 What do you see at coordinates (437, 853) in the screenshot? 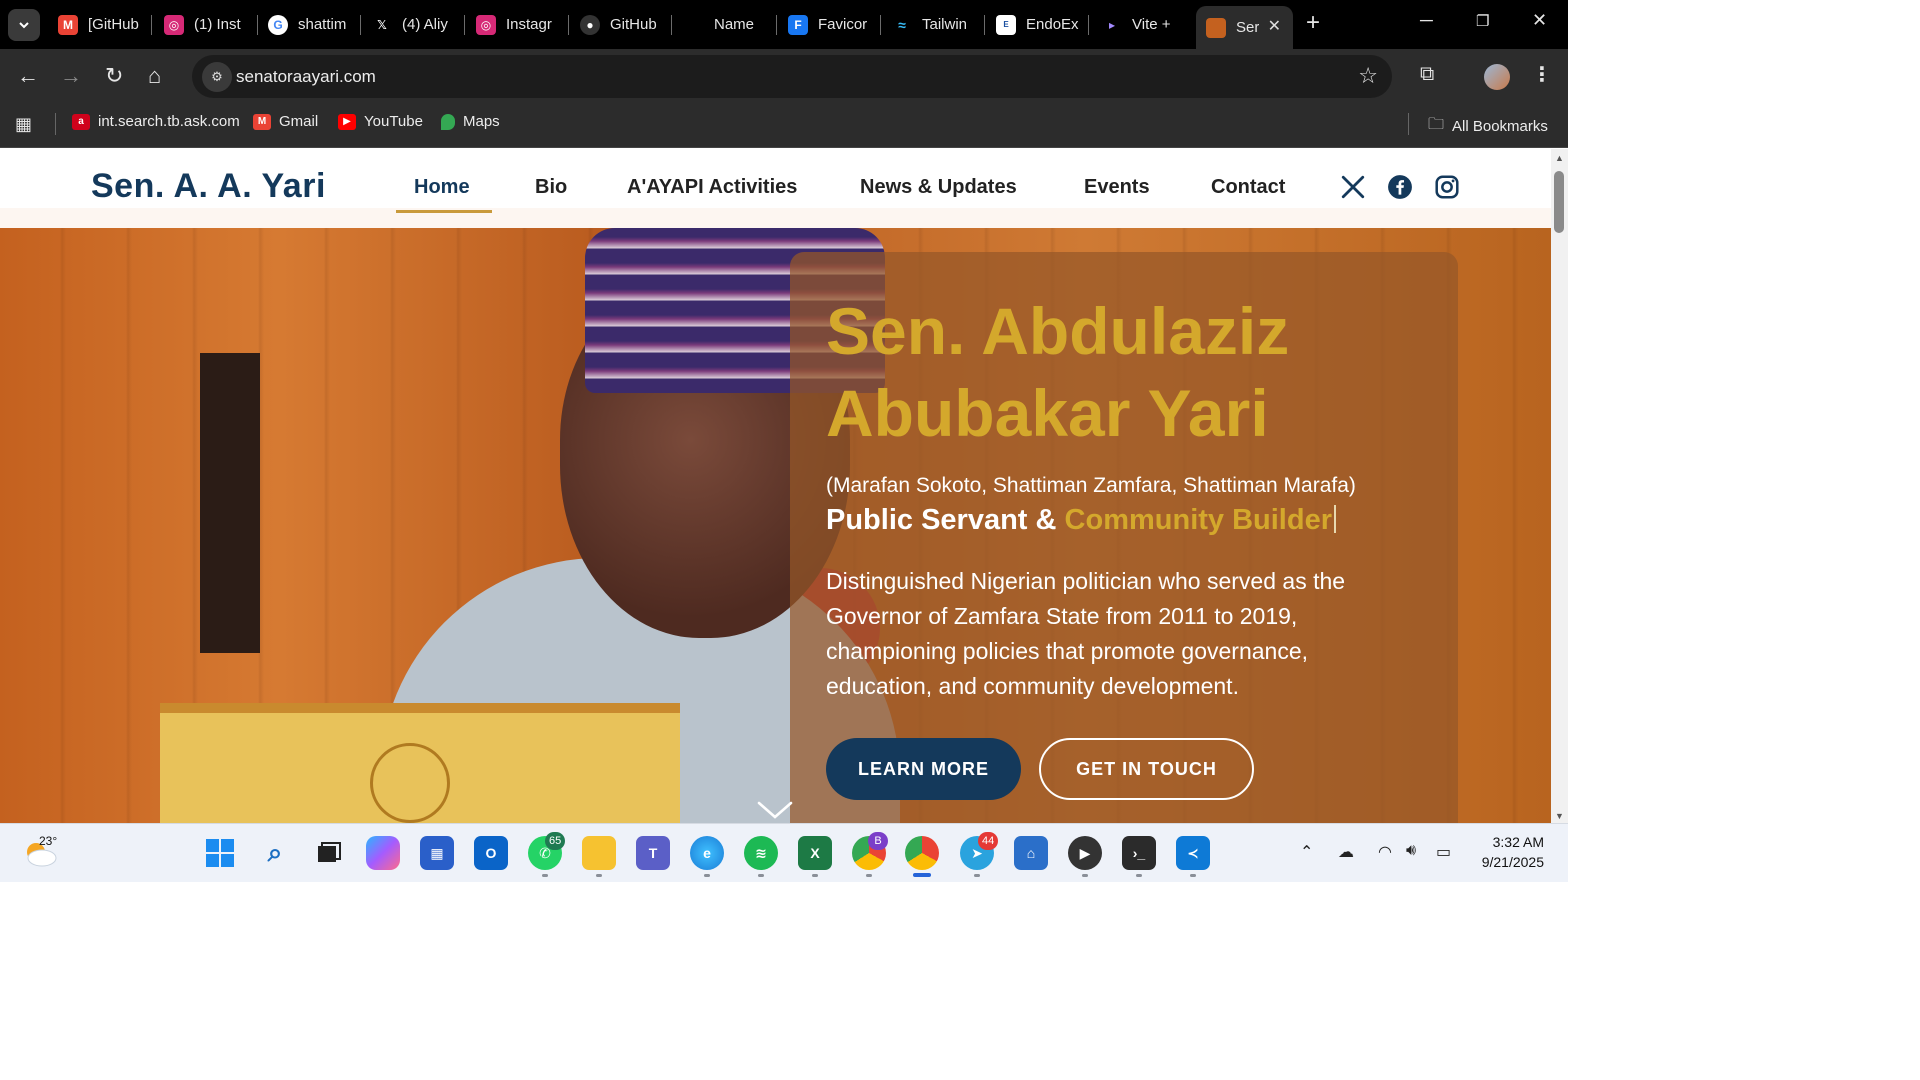
I see `microsoft-store-icon: ▦` at bounding box center [437, 853].